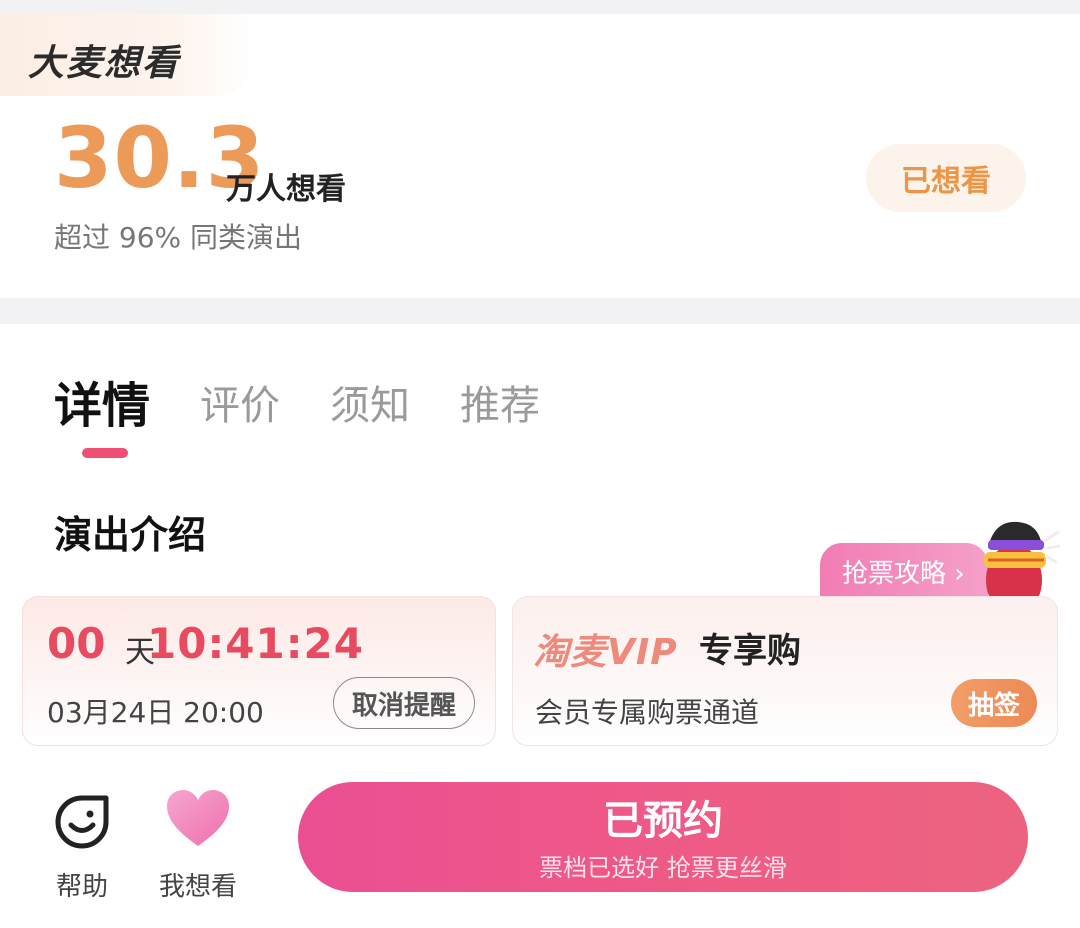  What do you see at coordinates (105, 453) in the screenshot?
I see `tab-indicator` at bounding box center [105, 453].